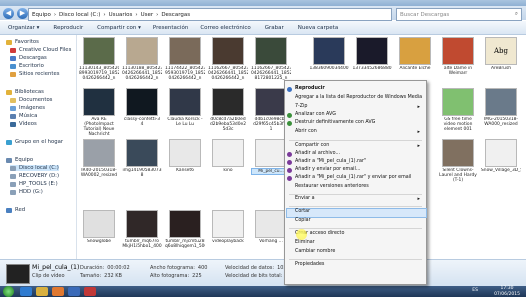 The width and height of the screenshot is (526, 297). What do you see at coordinates (507, 291) in the screenshot?
I see `clock: 17:30 07/06/2015` at bounding box center [507, 291].